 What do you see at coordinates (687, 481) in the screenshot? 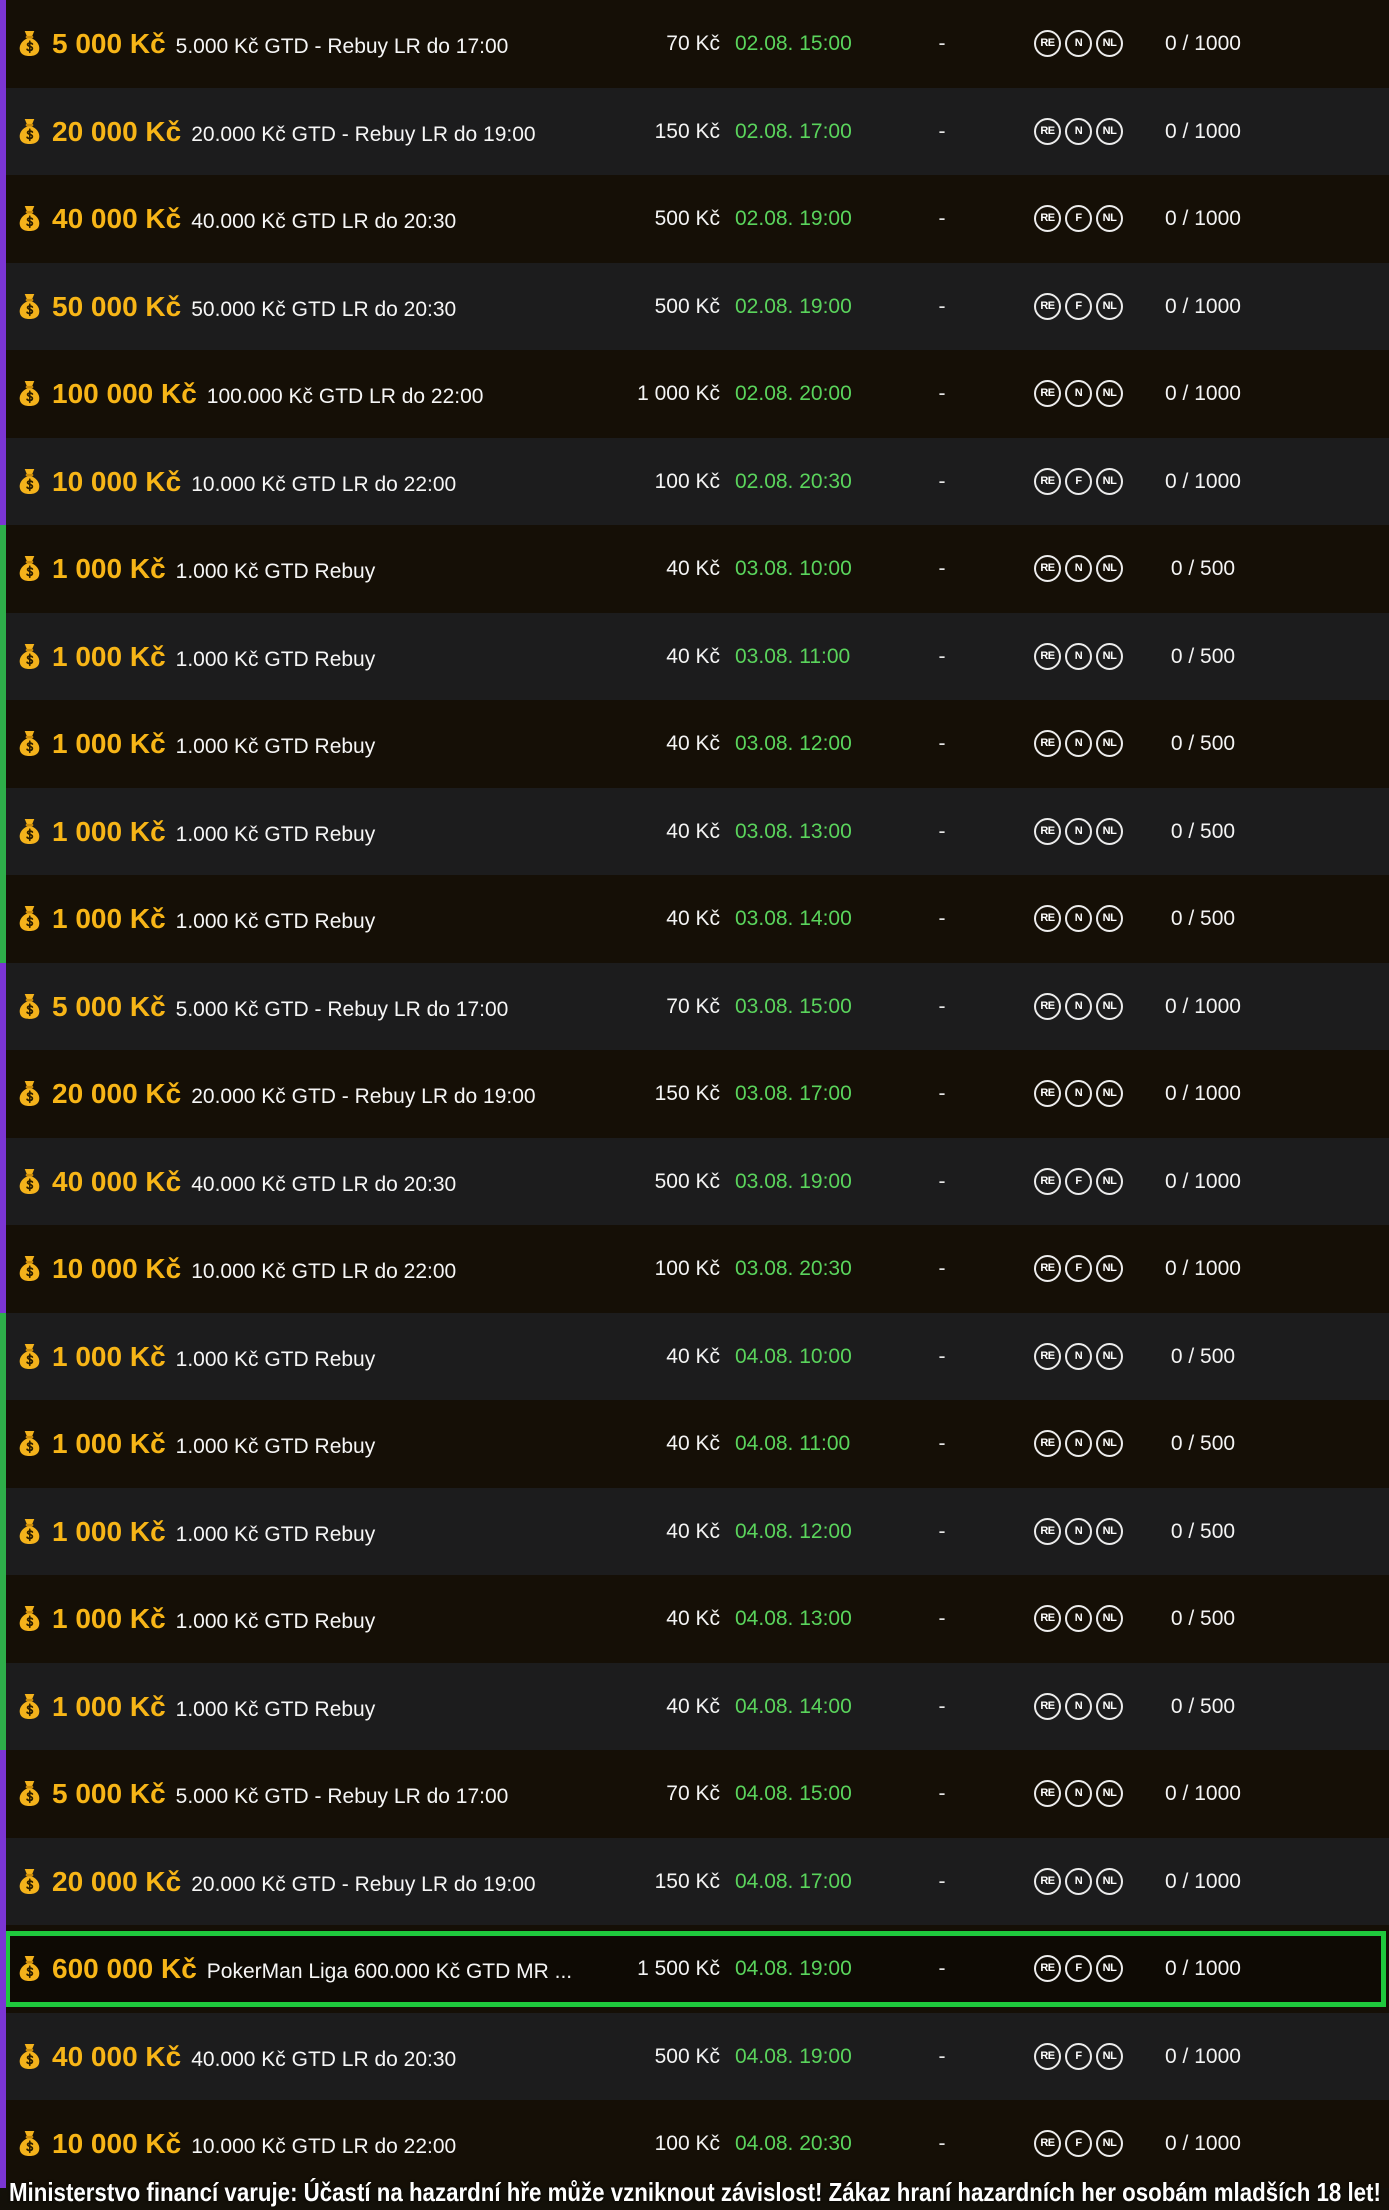
I see `buy-in: 100 Kč` at bounding box center [687, 481].